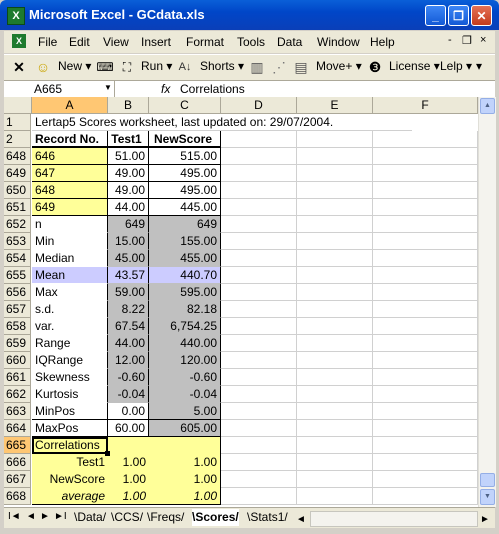  I want to click on column-header-c: C, so click(185, 105).